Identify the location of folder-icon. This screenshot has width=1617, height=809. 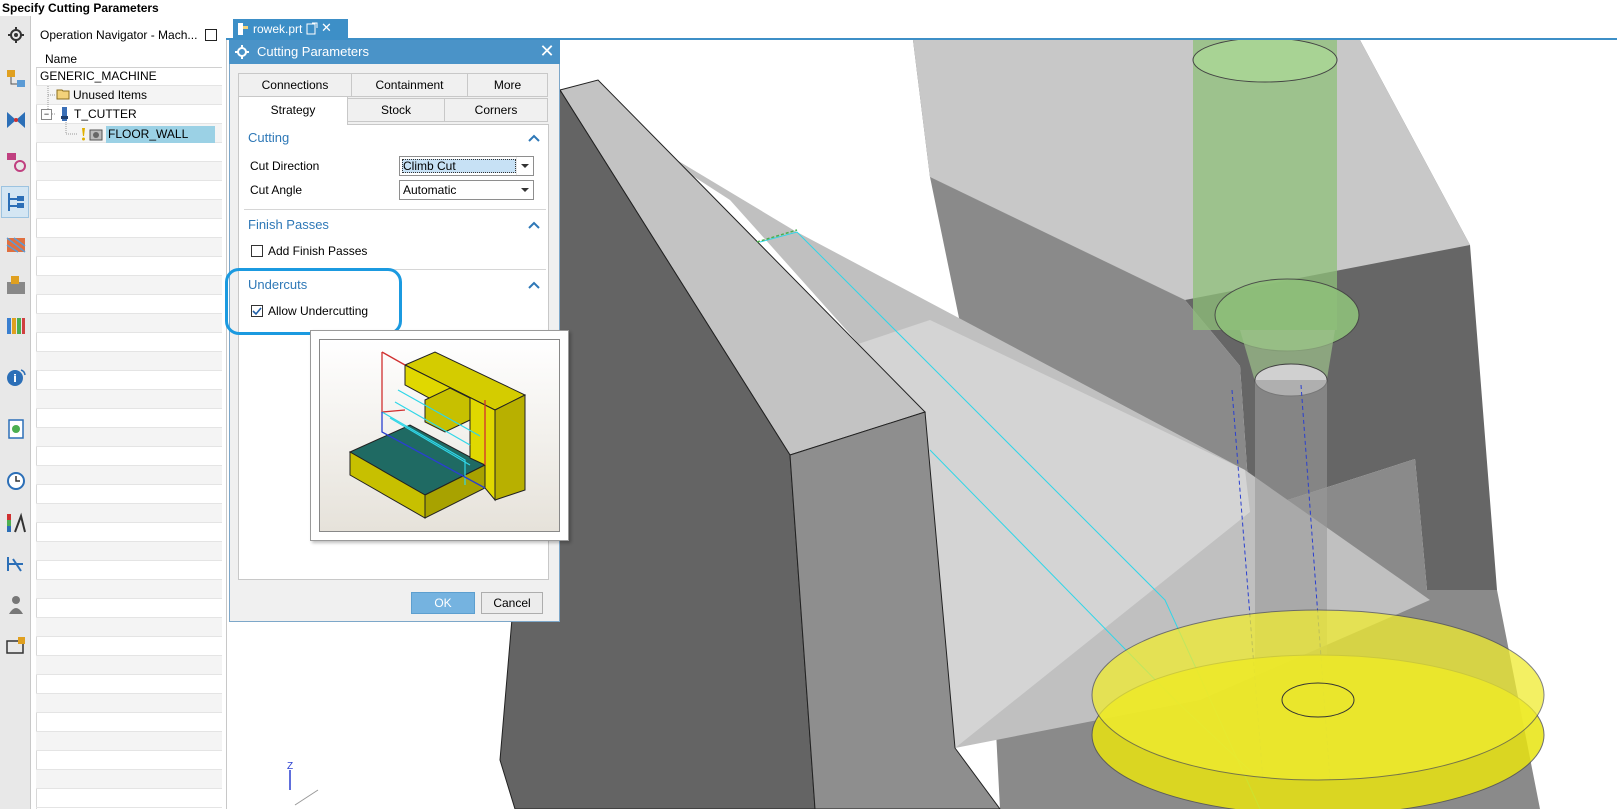
(63, 94).